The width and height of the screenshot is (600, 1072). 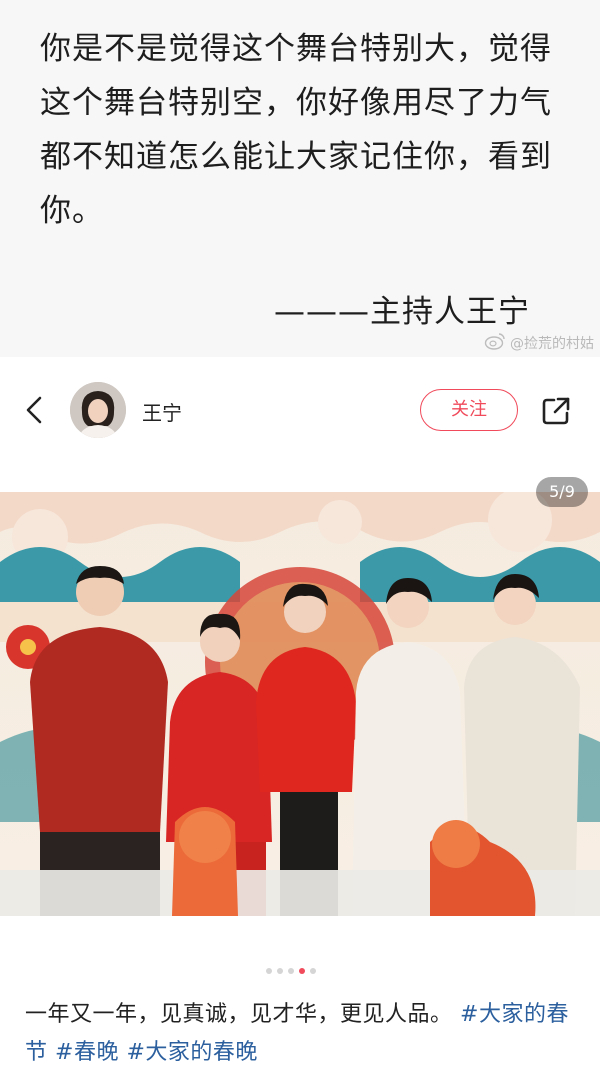 I want to click on follow-button: 关注, so click(x=469, y=410).